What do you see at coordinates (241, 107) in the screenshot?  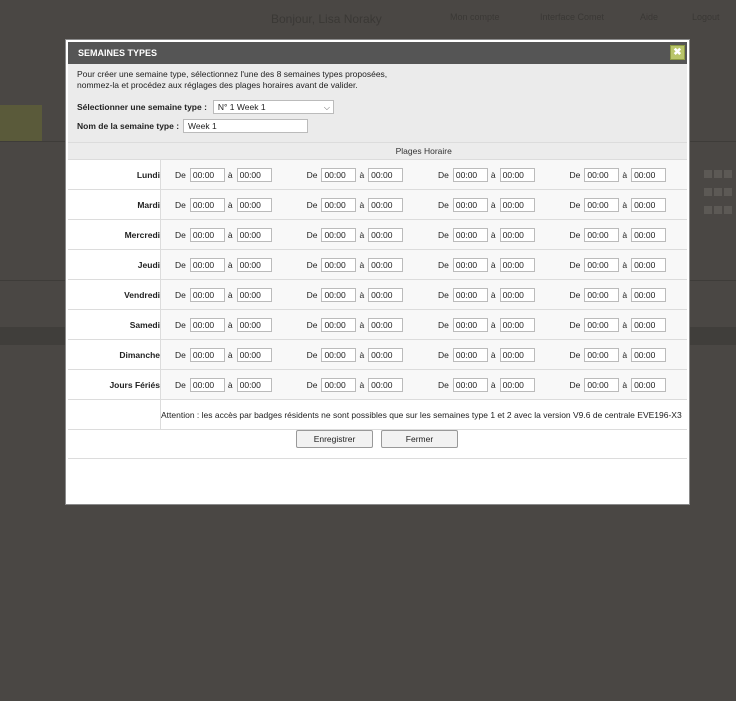 I see `select-value: N° 1 Week 1` at bounding box center [241, 107].